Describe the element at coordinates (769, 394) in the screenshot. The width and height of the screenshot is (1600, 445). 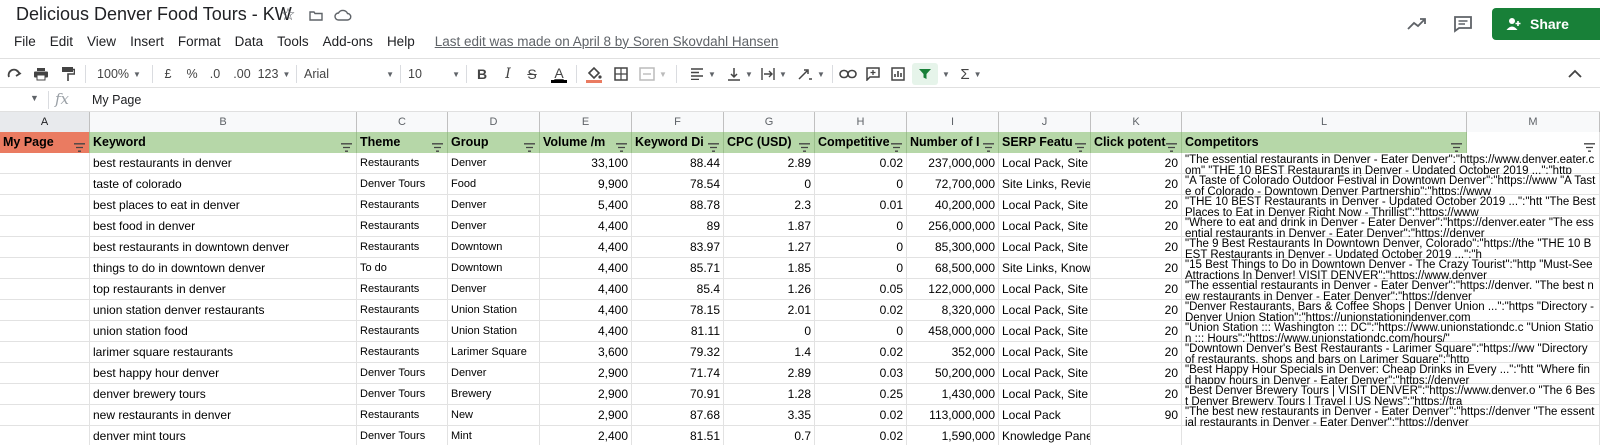
I see `cell-g: 1.28` at that location.